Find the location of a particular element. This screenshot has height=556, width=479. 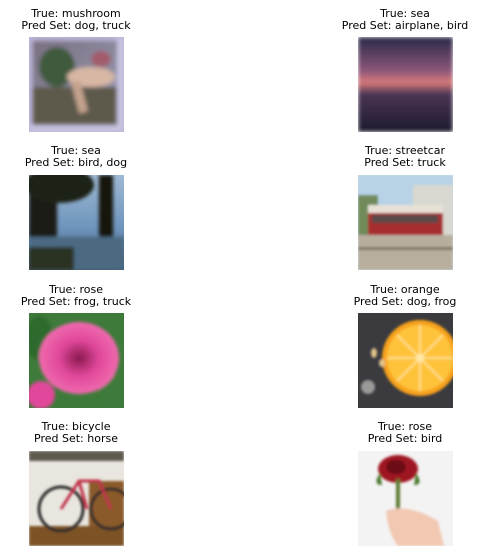

pred-set-label: Pred Set: bird, dog is located at coordinates (76, 162).